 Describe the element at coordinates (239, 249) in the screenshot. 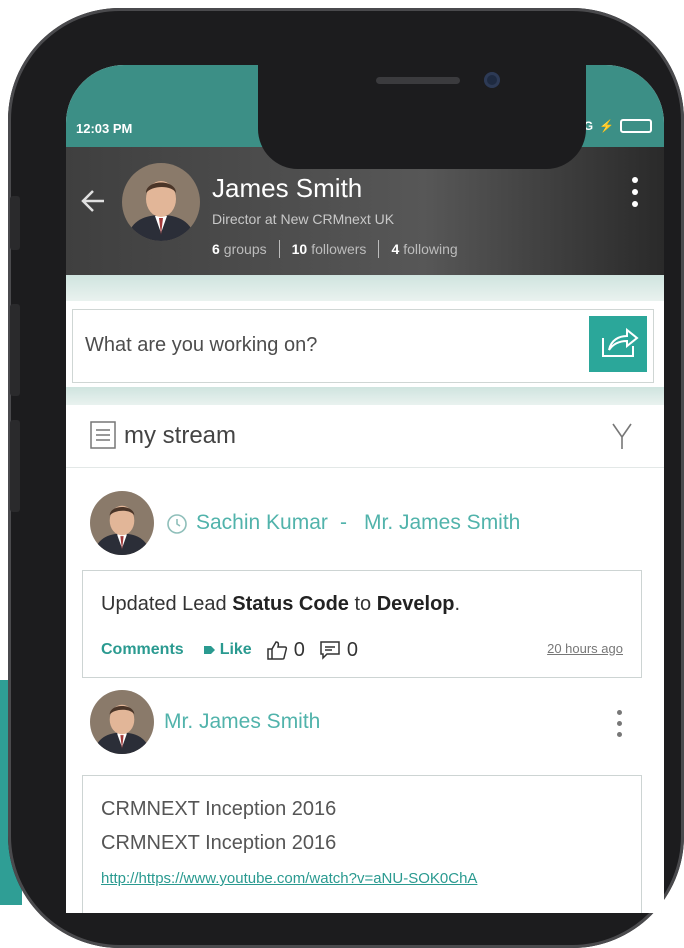

I see `stat-groups: 6 groups` at that location.